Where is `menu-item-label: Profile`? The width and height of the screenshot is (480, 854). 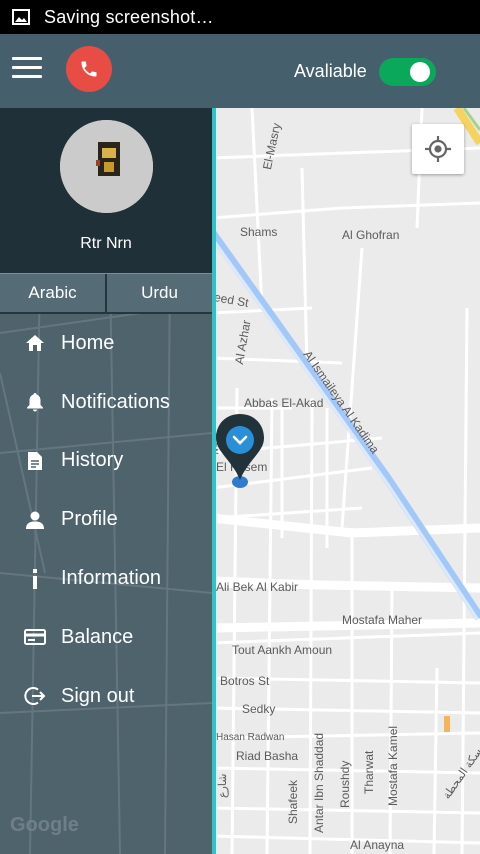
menu-item-label: Profile is located at coordinates (89, 519).